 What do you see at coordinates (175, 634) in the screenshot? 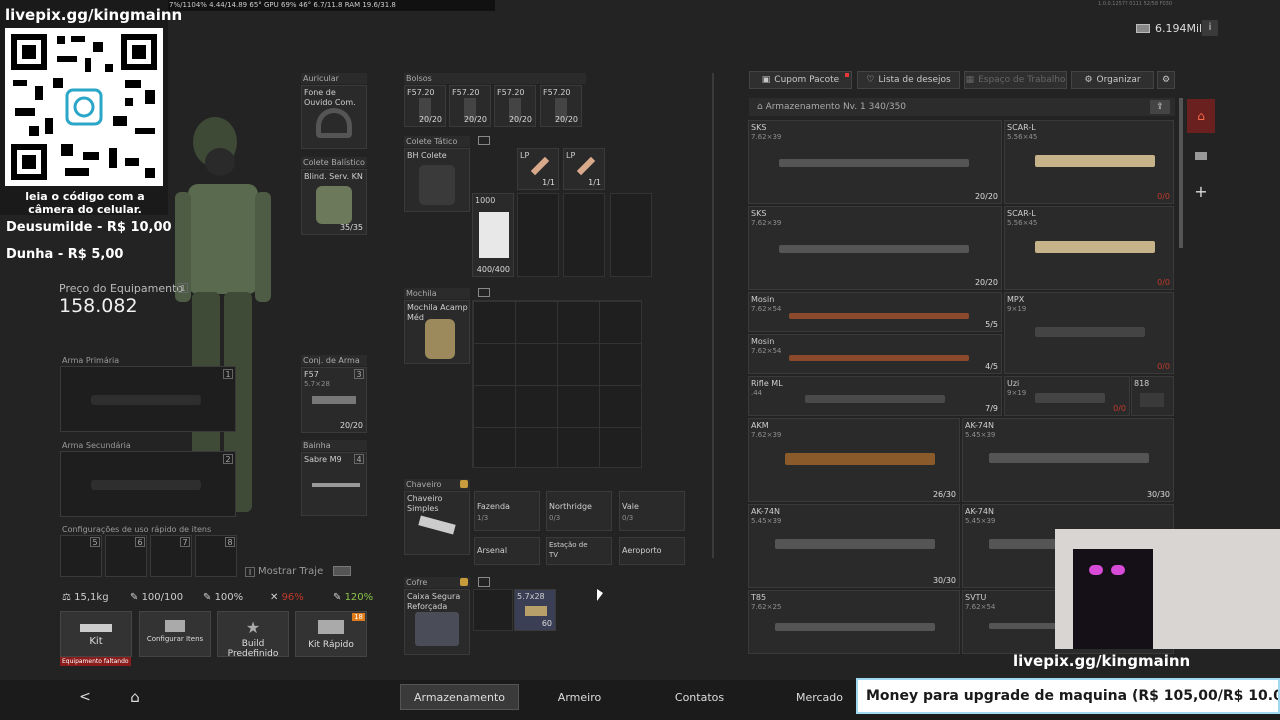
I see `configurar-itens-button: Configurar Itens` at bounding box center [175, 634].